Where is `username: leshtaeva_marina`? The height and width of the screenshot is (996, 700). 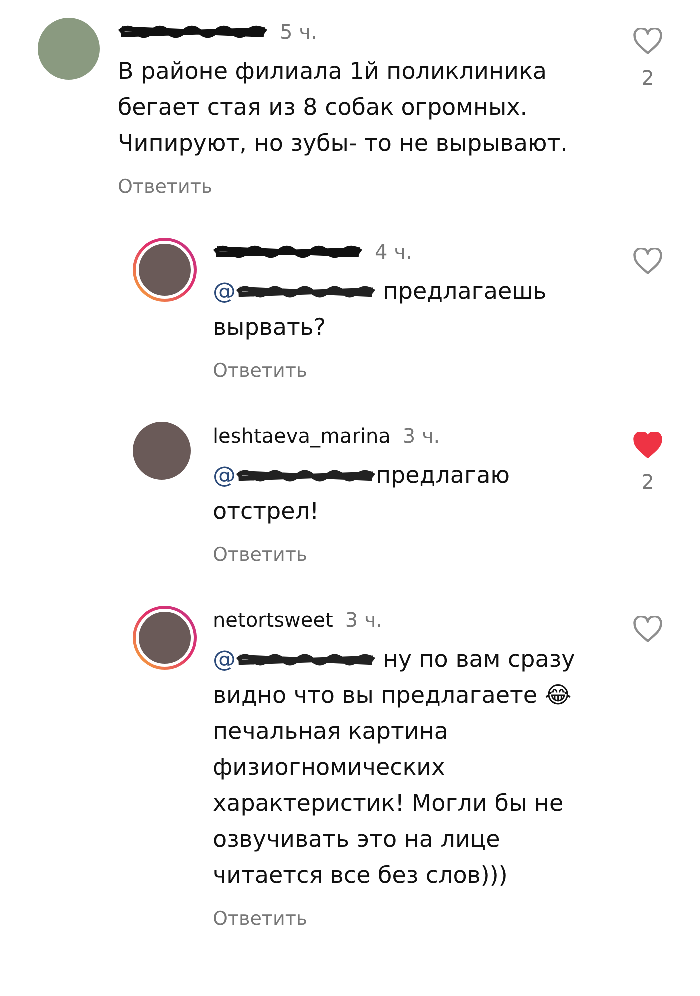 username: leshtaeva_marina is located at coordinates (302, 436).